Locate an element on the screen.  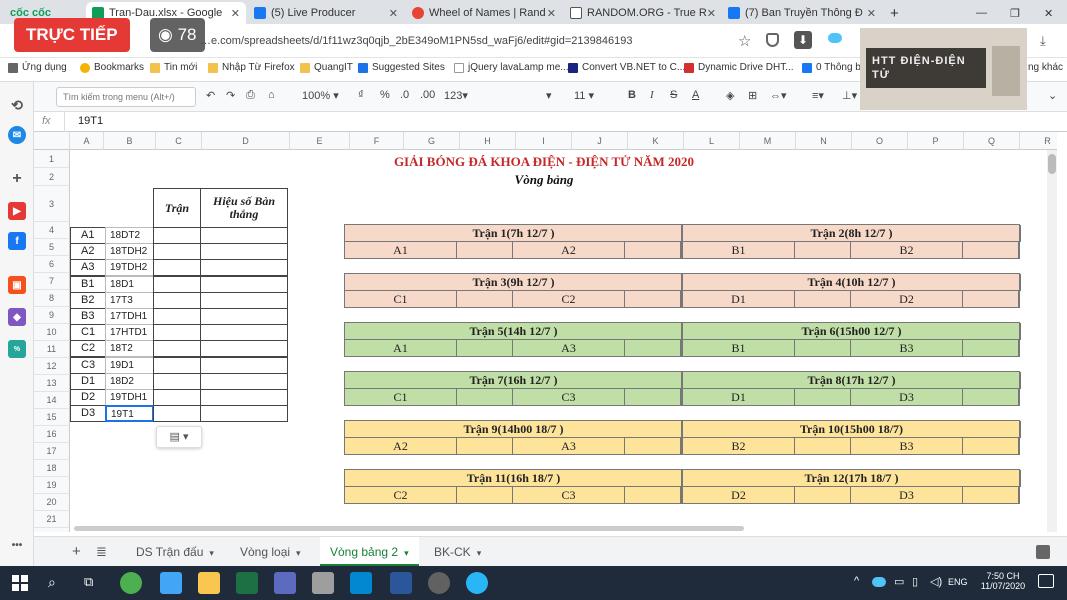
team-code-cell: D3 is located at coordinates (88, 414).